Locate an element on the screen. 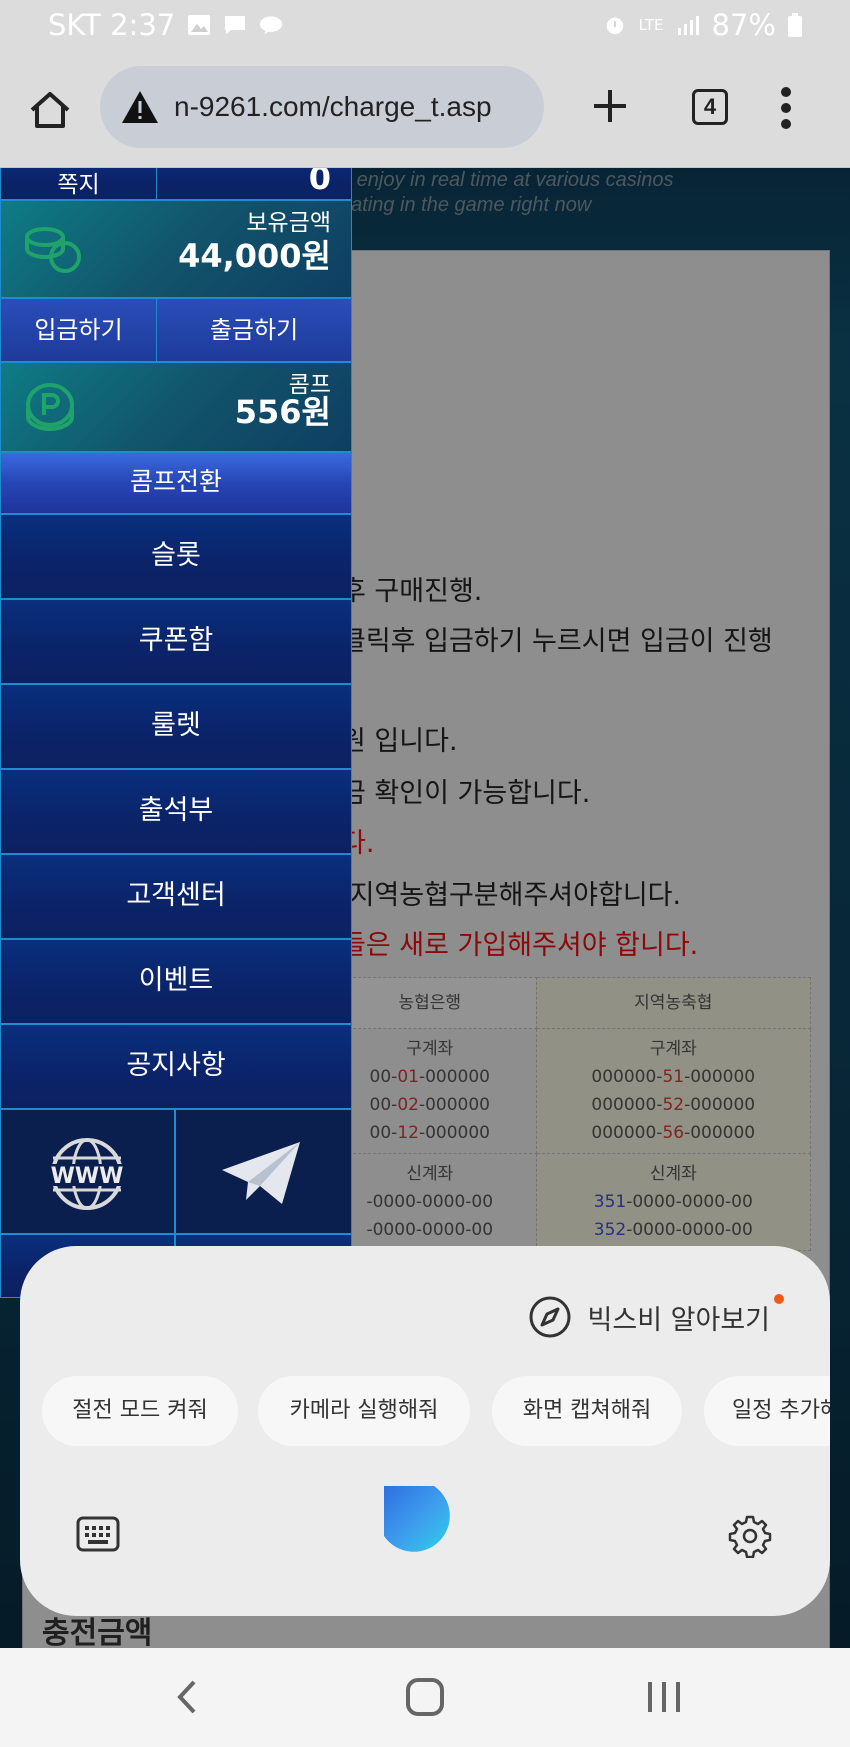 The image size is (850, 1747). menu-item-event: 이벤트 is located at coordinates (176, 981).